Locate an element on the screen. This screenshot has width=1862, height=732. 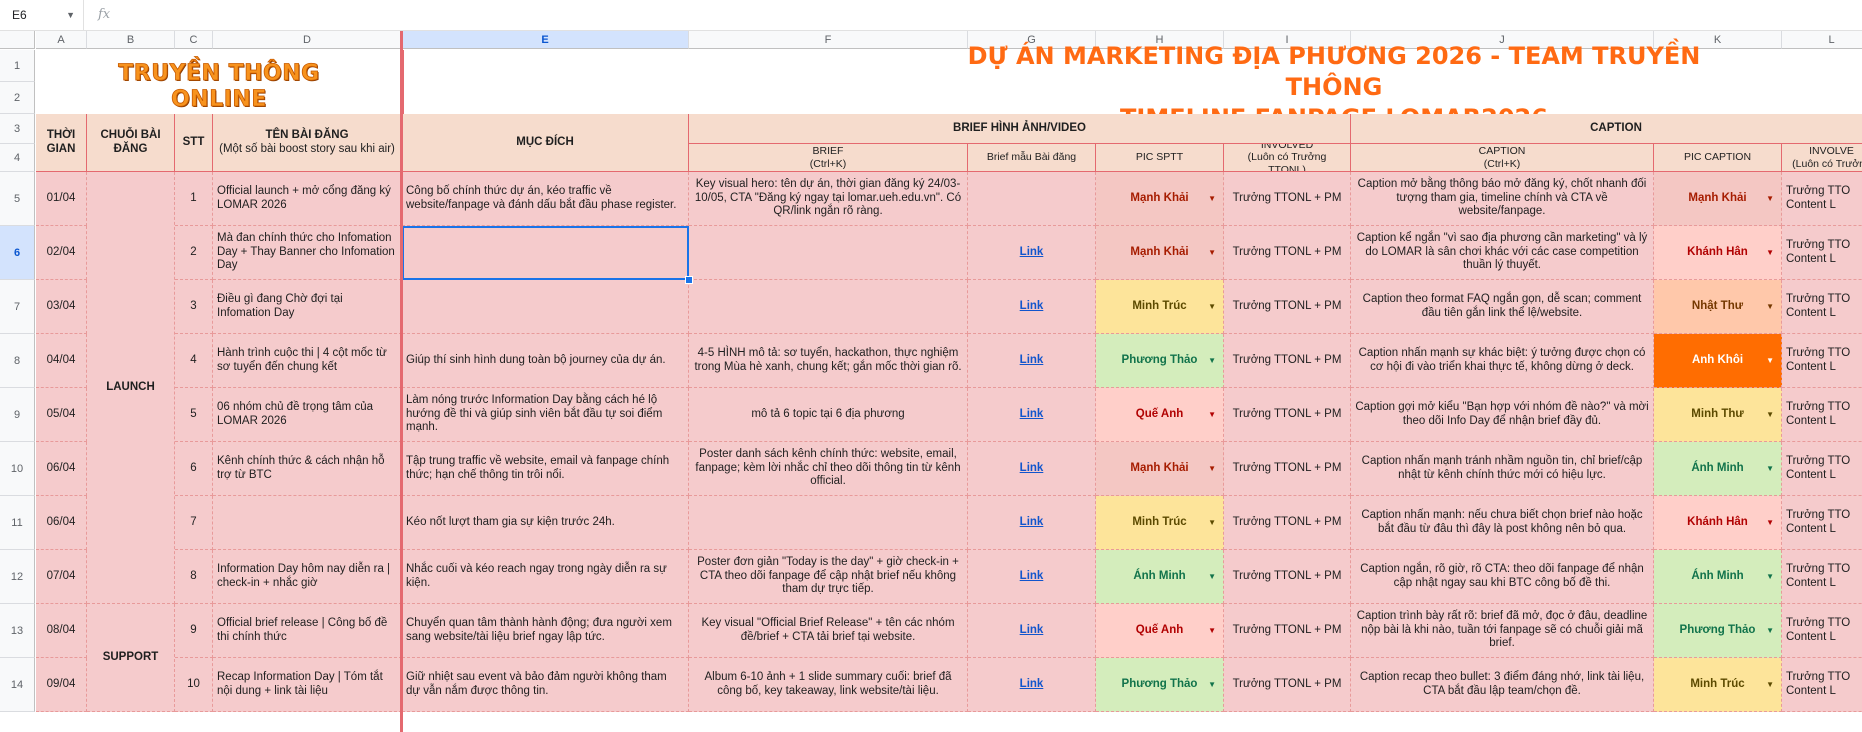
column-header-b: B is located at coordinates (131, 40).